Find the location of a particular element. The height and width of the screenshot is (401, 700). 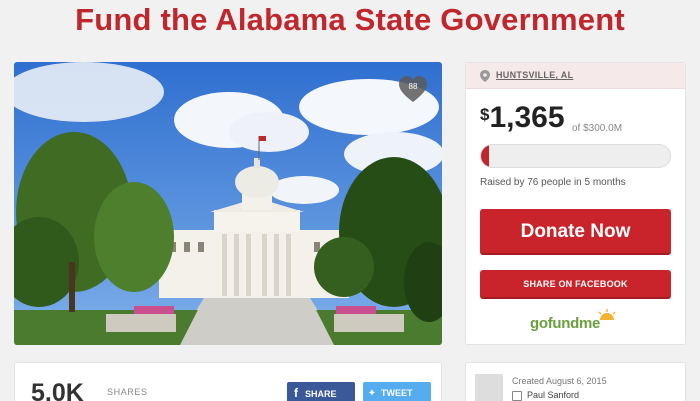

share-on-facebook-button: SHARE ON FACEBOOK is located at coordinates (575, 284).